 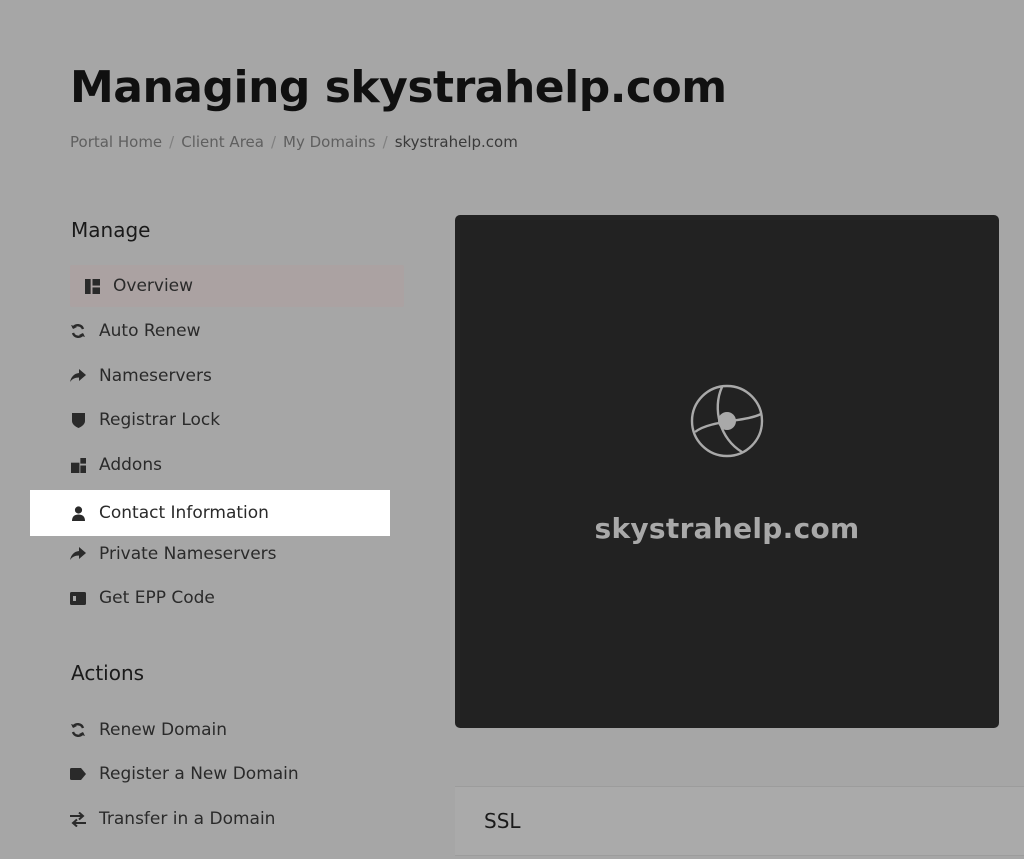 I want to click on globe-icon, so click(x=727, y=423).